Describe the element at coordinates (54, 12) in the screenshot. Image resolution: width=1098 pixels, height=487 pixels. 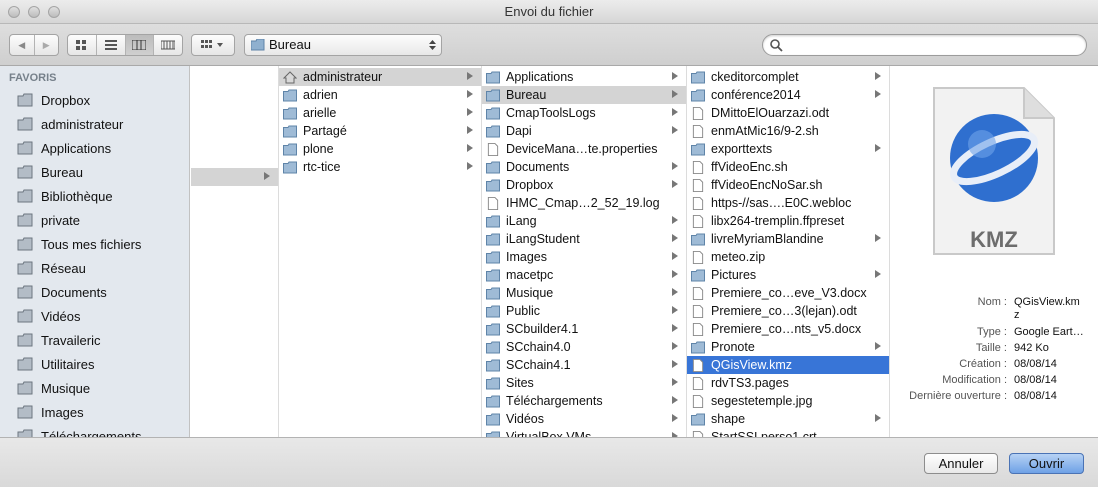
I see `zoom-window-button` at that location.